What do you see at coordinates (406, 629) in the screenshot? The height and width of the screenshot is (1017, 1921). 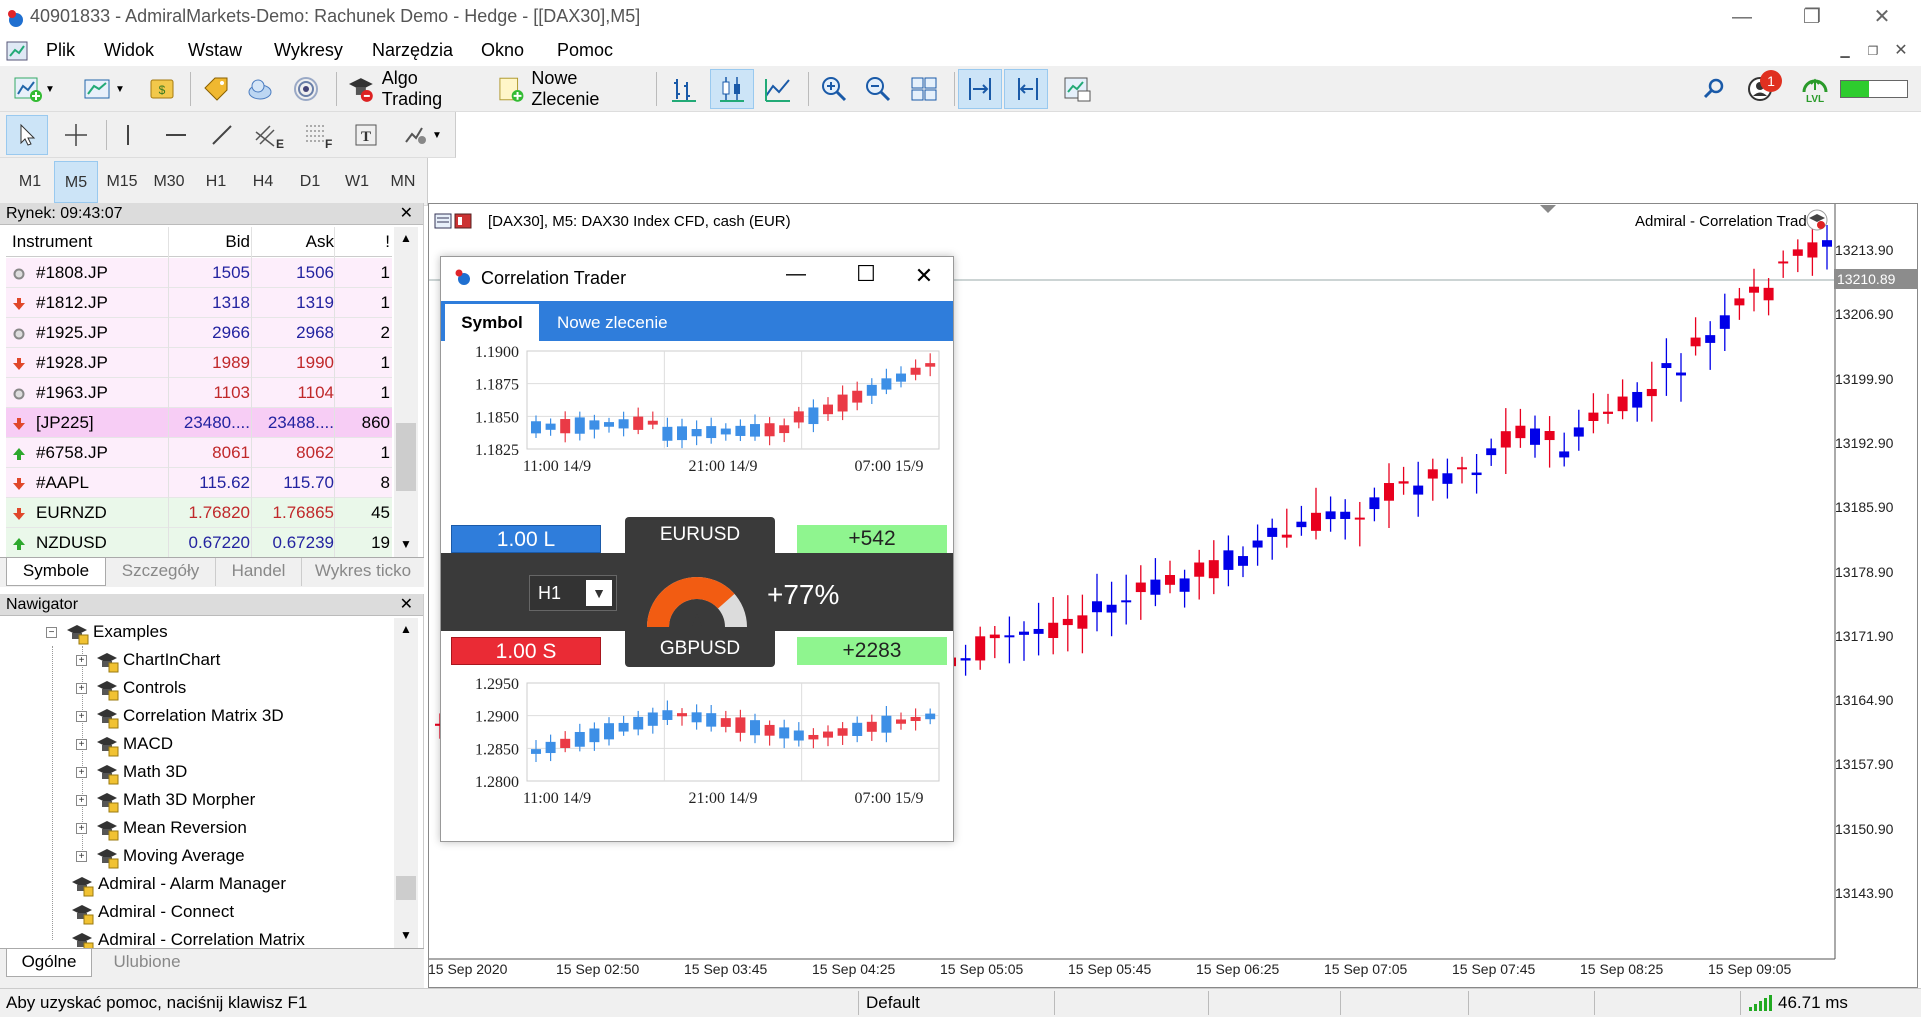 I see `nav-scroll-up-icon: ▲` at bounding box center [406, 629].